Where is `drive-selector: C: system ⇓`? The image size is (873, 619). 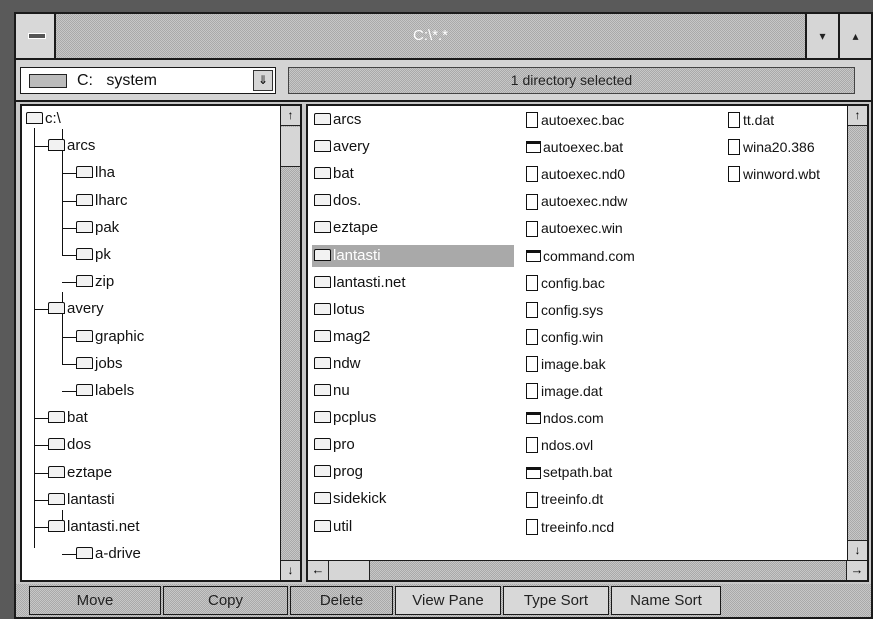
drive-selector: C: system ⇓ is located at coordinates (148, 80).